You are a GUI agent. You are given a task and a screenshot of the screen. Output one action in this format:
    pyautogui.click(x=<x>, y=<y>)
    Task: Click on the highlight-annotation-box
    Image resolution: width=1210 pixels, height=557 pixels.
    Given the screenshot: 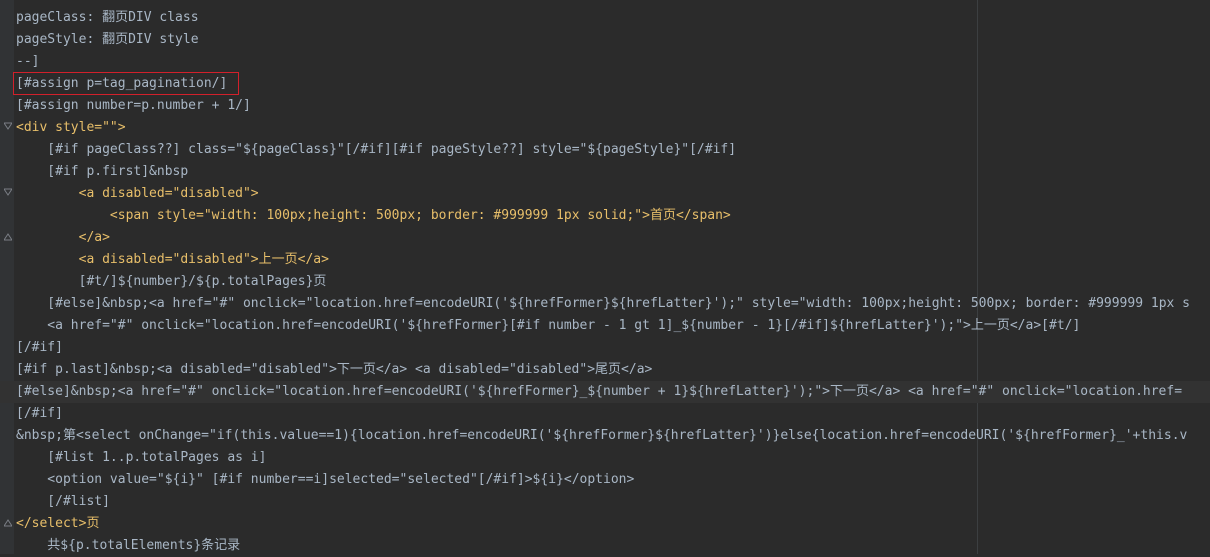 What is the action you would take?
    pyautogui.click(x=126, y=83)
    